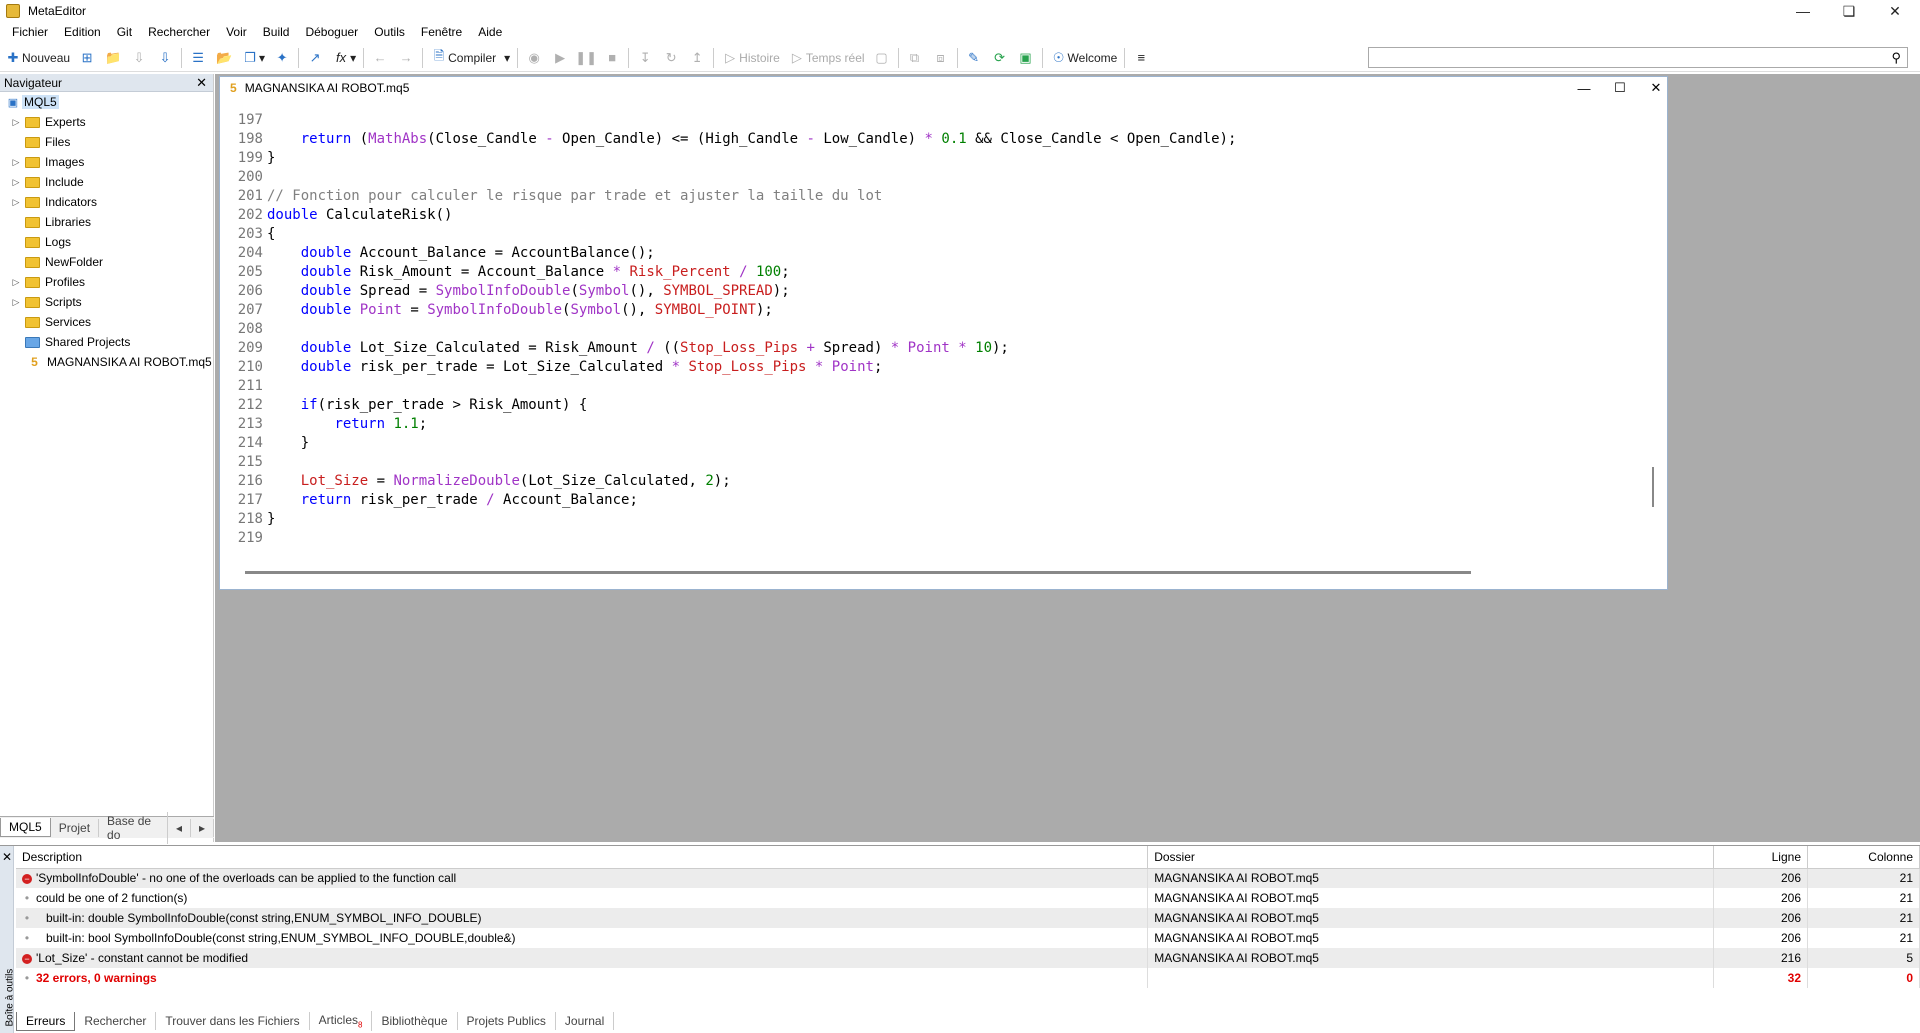 Image resolution: width=1920 pixels, height=1033 pixels. I want to click on tree-item-experts: ▷ Experts, so click(106, 122).